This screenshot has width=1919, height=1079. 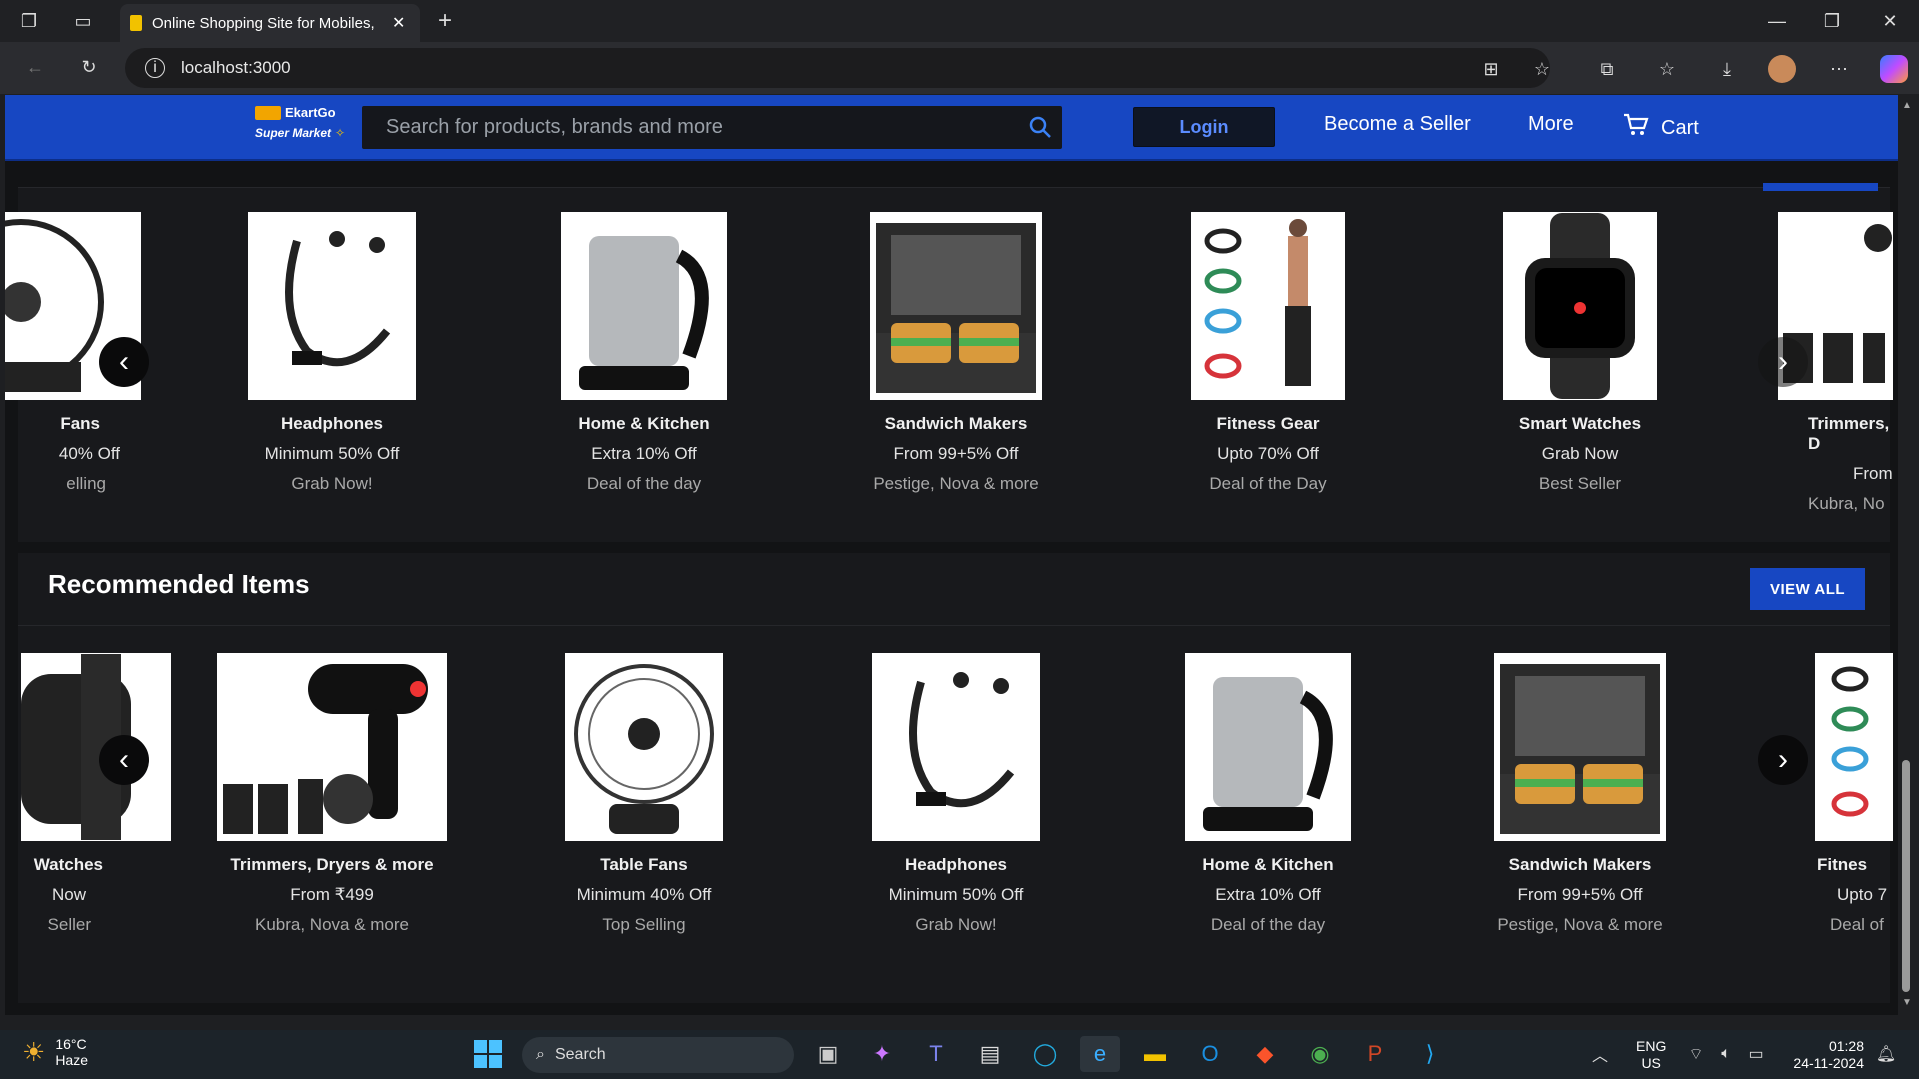 What do you see at coordinates (1320, 1054) in the screenshot?
I see `chrome-icon: ◉` at bounding box center [1320, 1054].